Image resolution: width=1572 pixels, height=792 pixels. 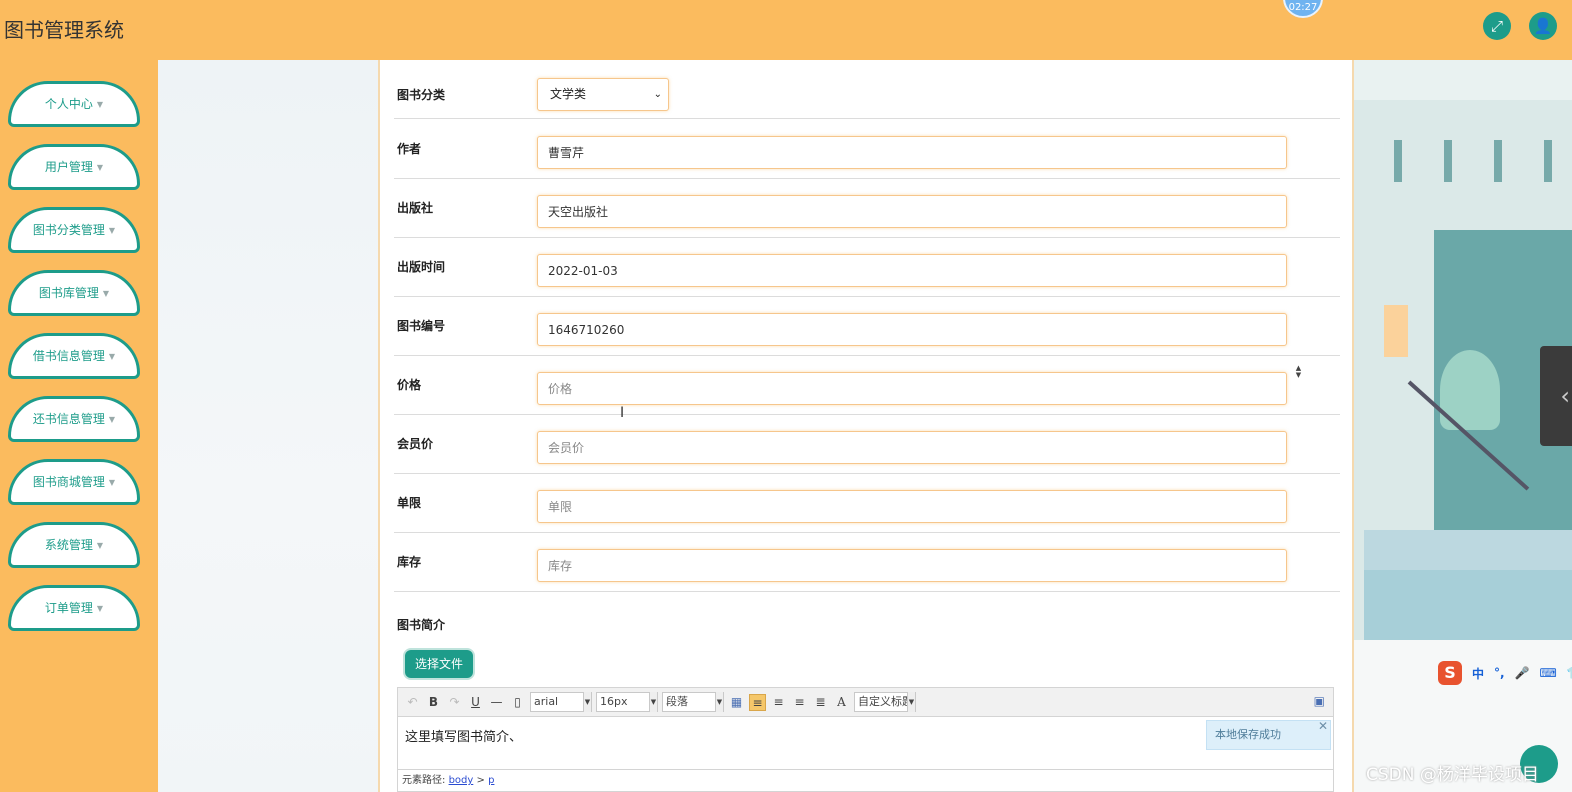 What do you see at coordinates (614, 701) in the screenshot?
I see `font-size-value: 16px` at bounding box center [614, 701].